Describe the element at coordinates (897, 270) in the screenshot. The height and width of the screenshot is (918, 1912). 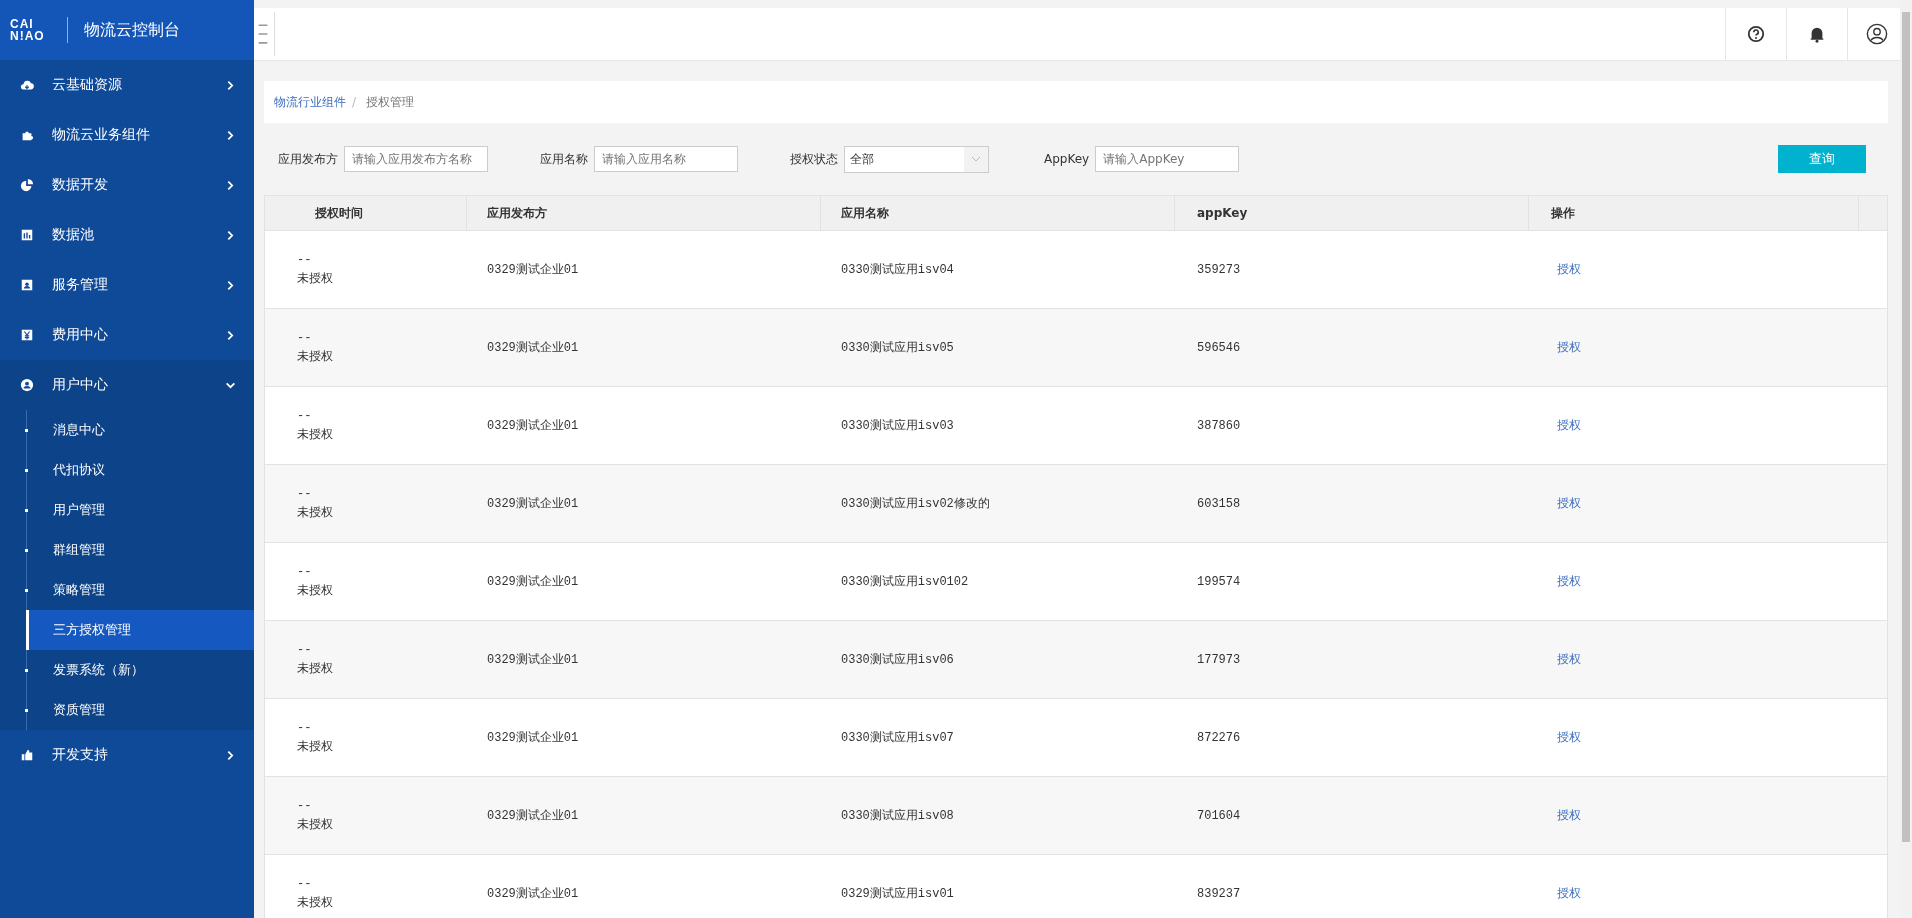
I see `table-cell-text: 0330测试应用isv04` at that location.